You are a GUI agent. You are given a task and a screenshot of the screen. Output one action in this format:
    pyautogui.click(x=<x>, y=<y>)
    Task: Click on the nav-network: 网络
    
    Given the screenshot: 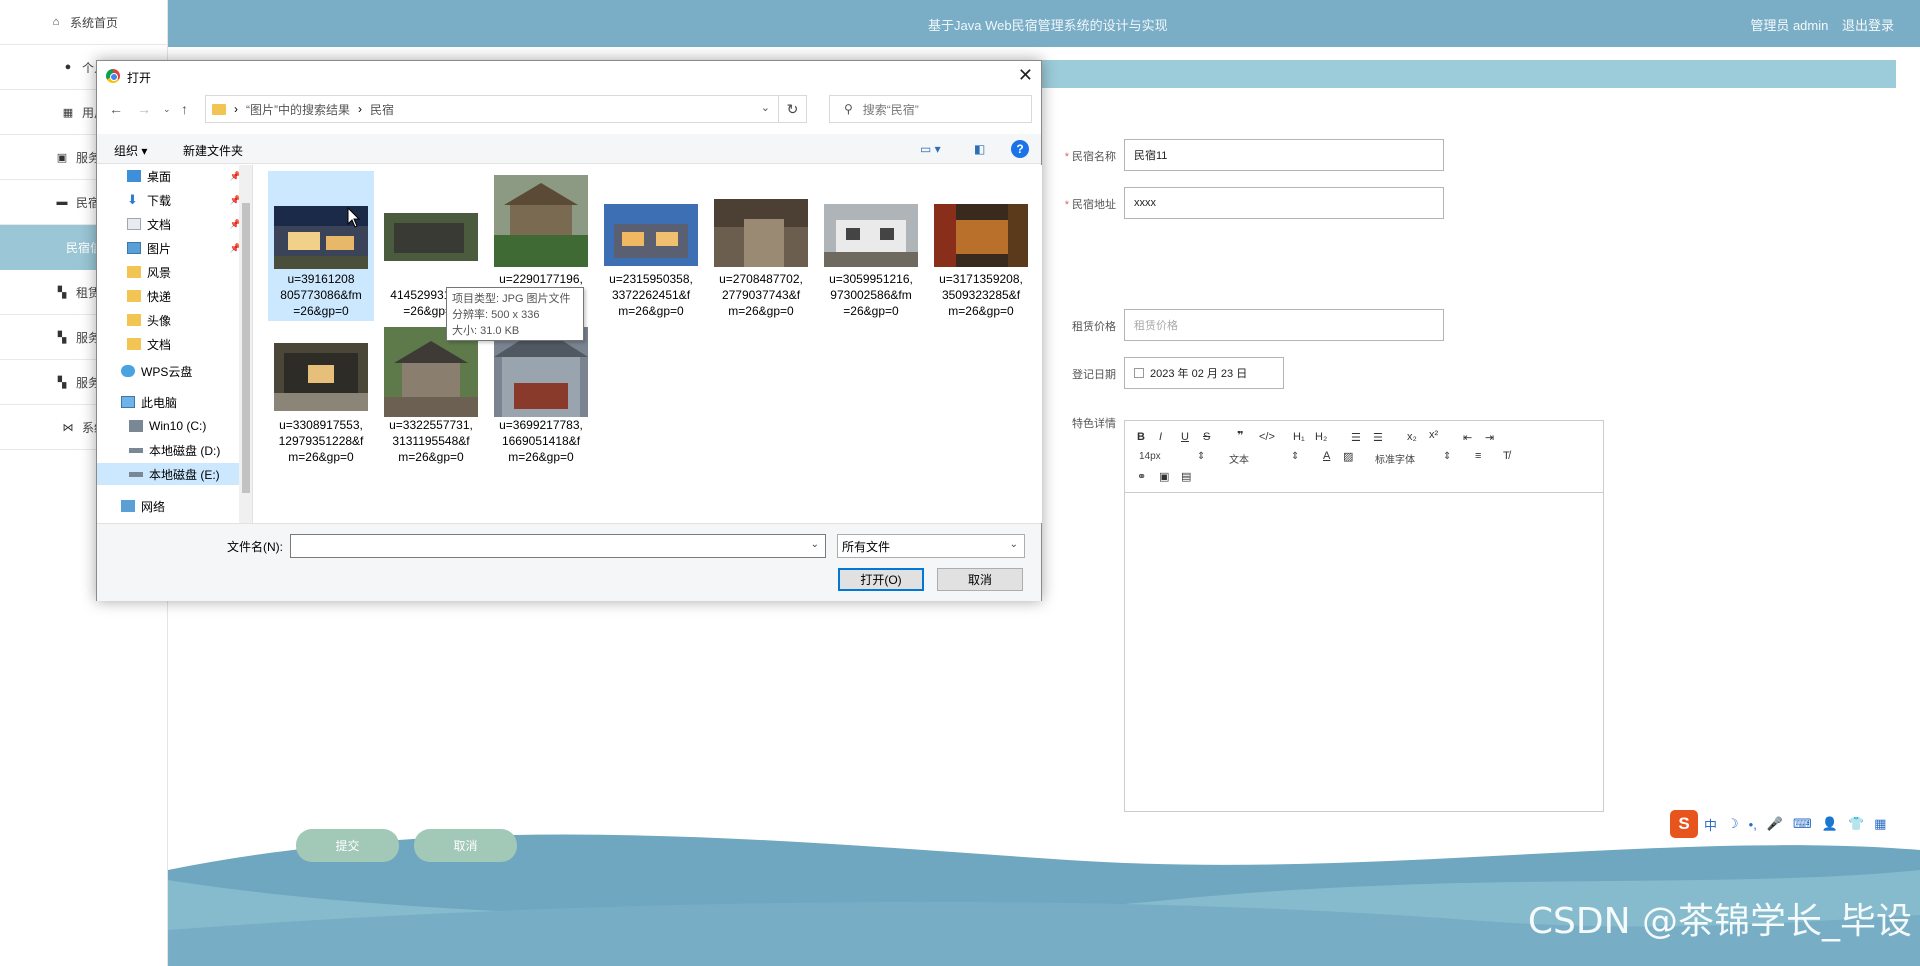 What is the action you would take?
    pyautogui.click(x=171, y=506)
    